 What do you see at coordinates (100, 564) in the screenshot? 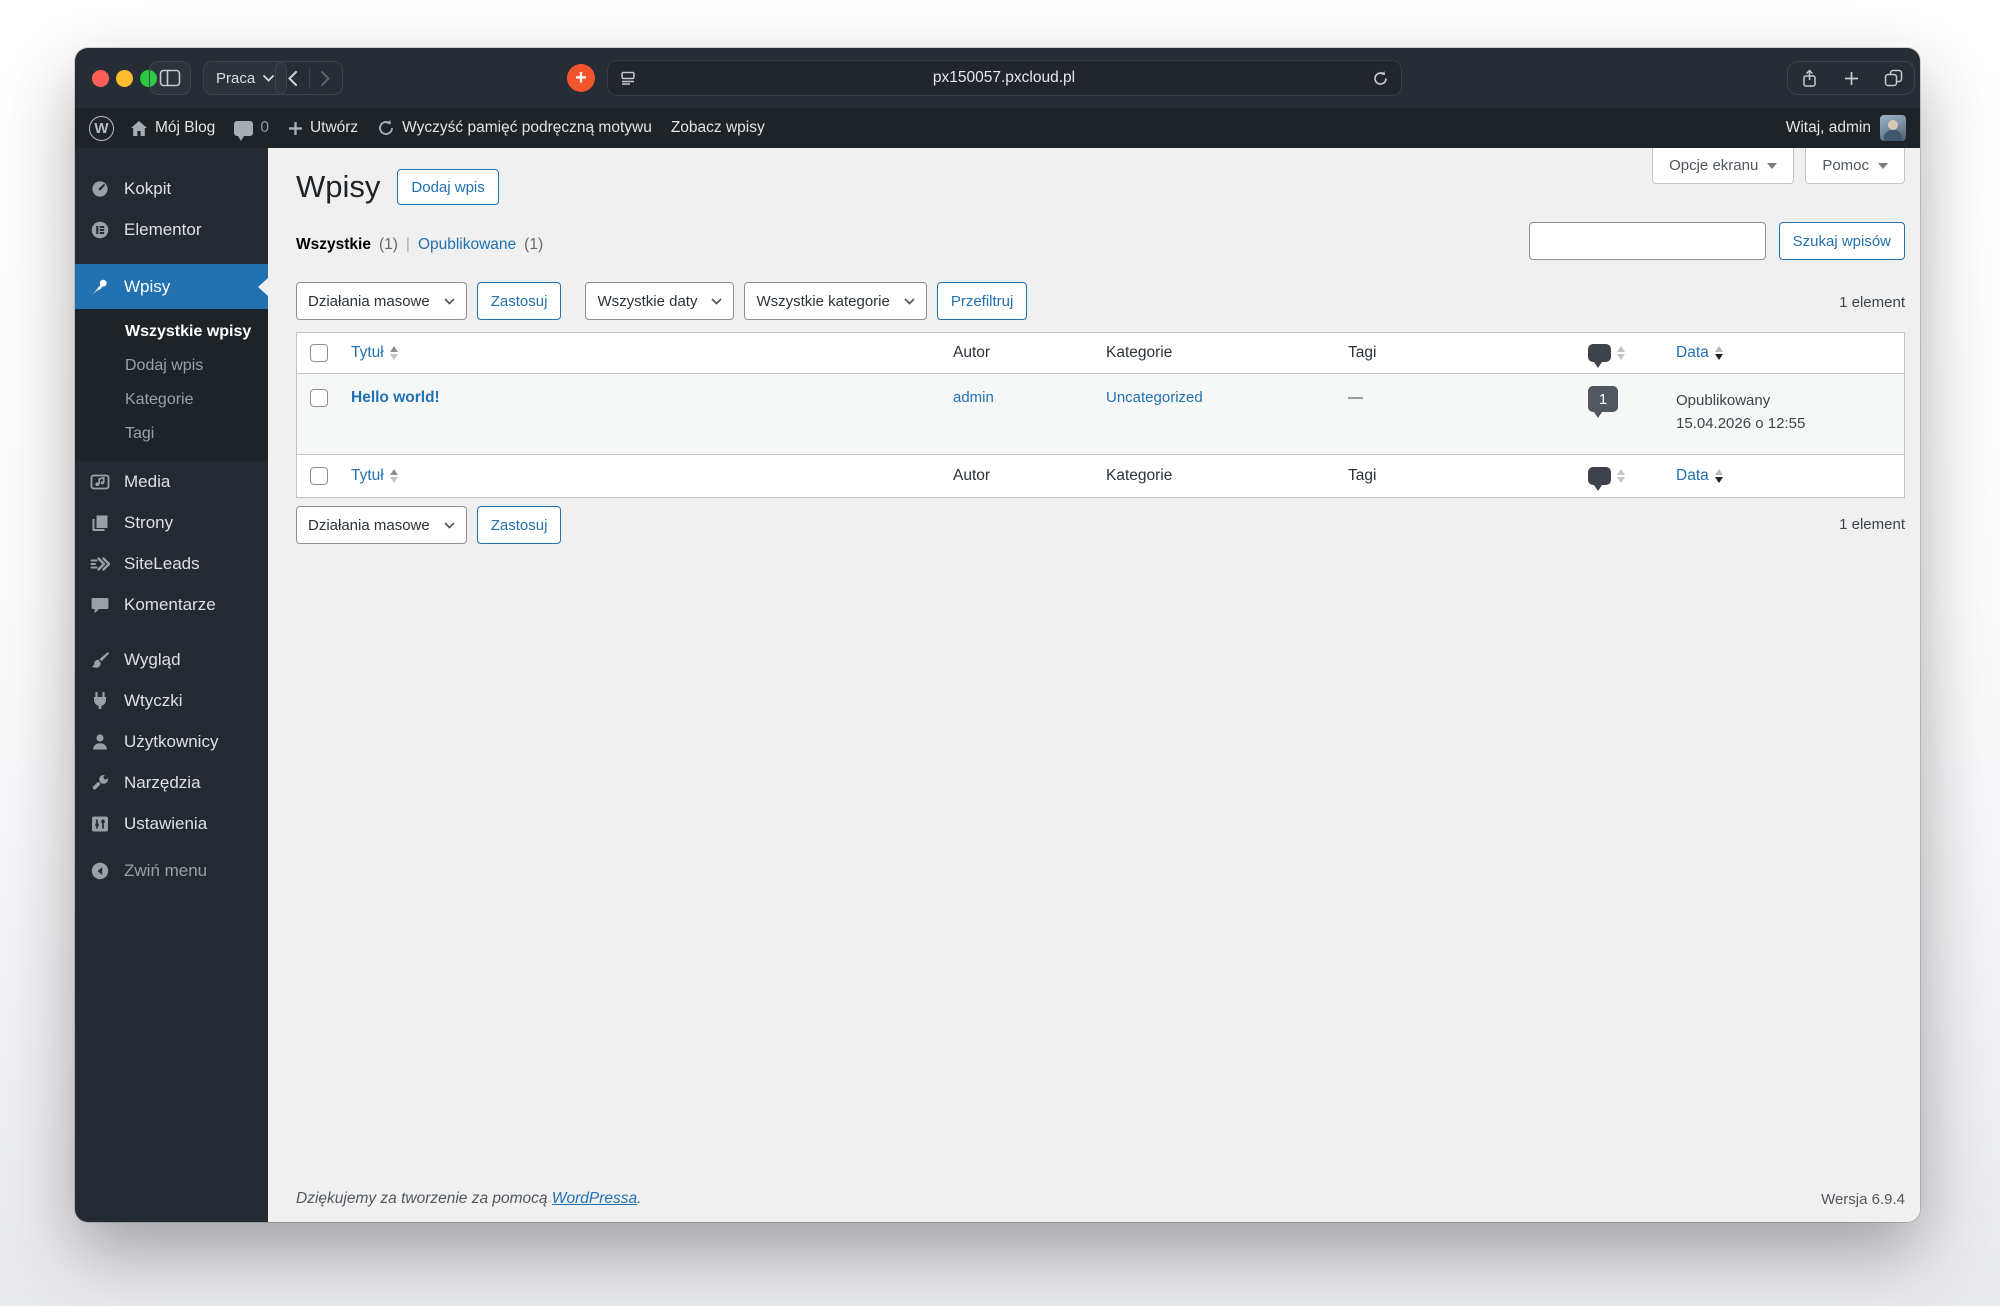
I see `siteleads-icon` at bounding box center [100, 564].